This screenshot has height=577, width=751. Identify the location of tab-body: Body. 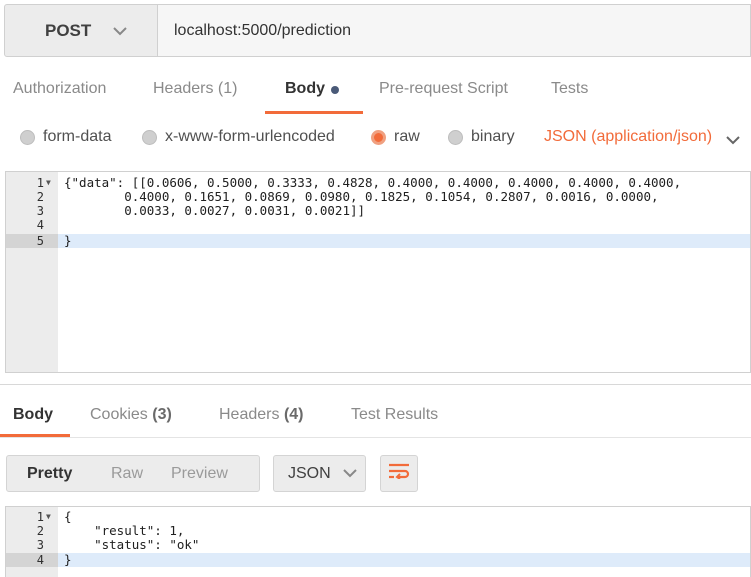
(312, 90).